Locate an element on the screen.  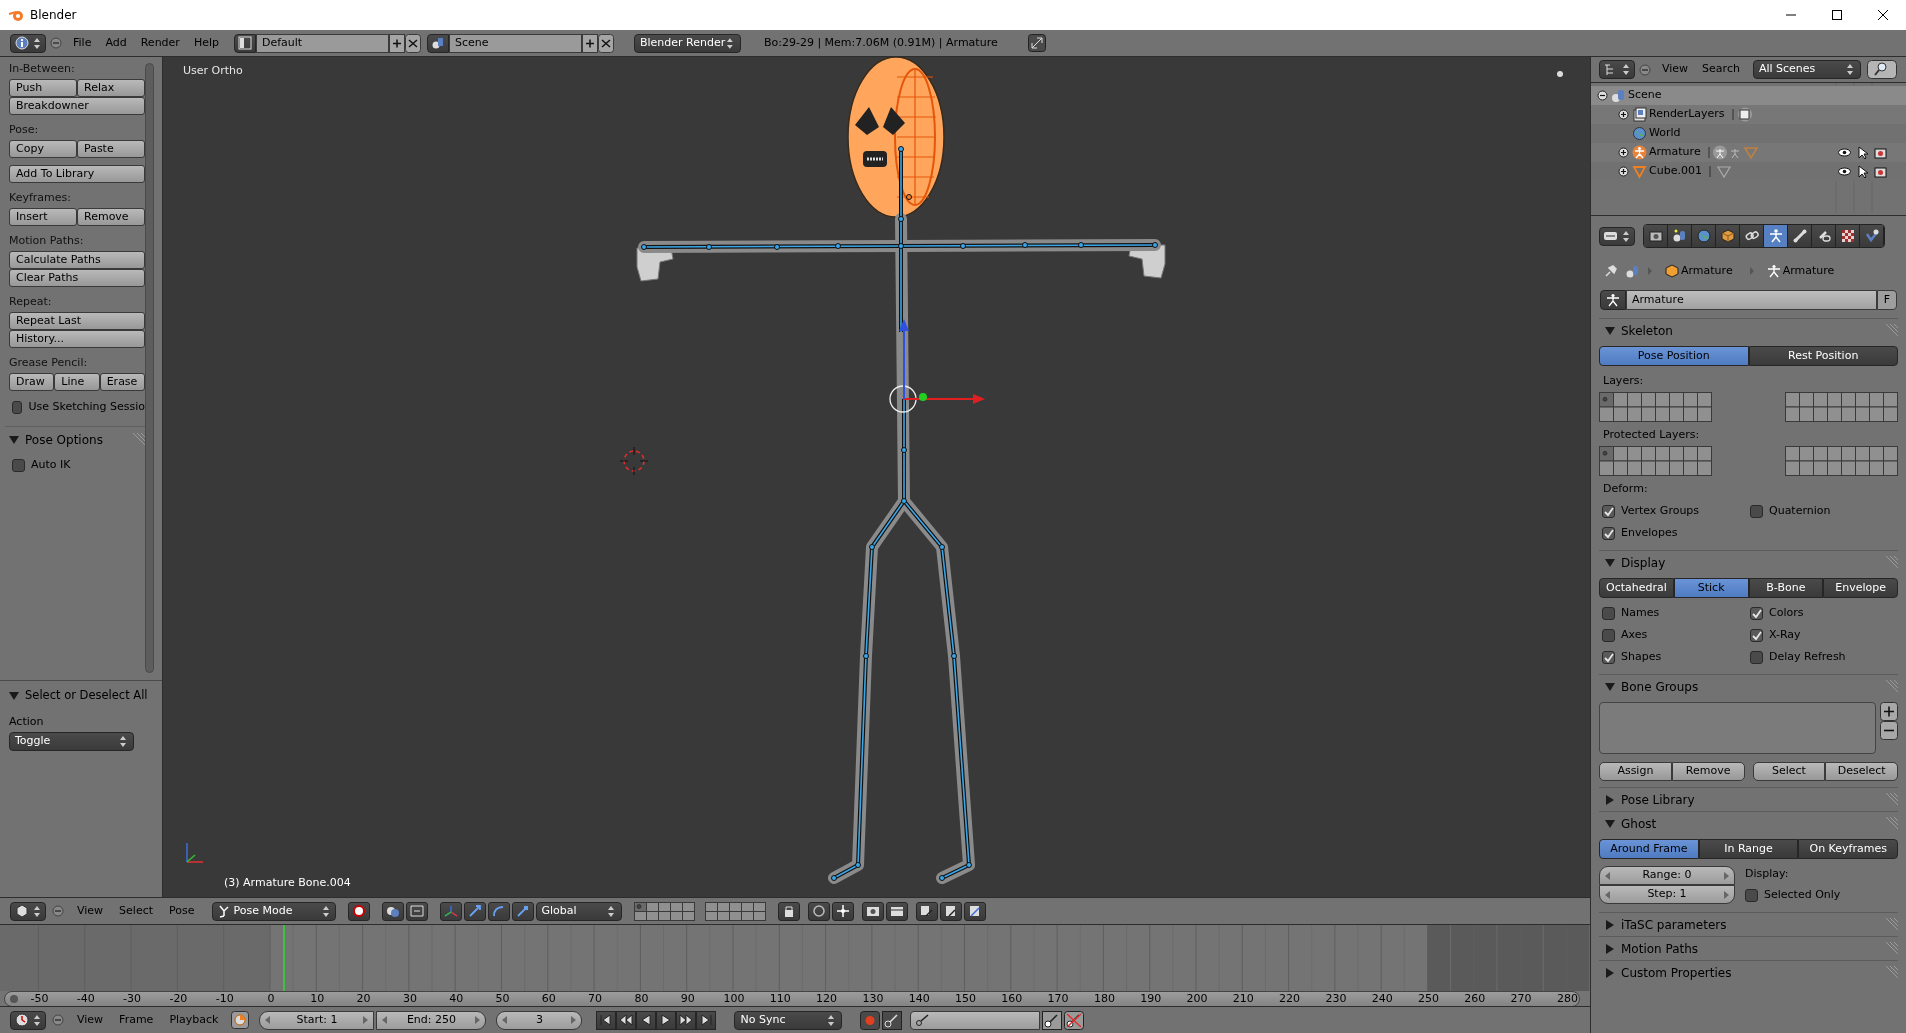
tool-button: Remove is located at coordinates (111, 217).